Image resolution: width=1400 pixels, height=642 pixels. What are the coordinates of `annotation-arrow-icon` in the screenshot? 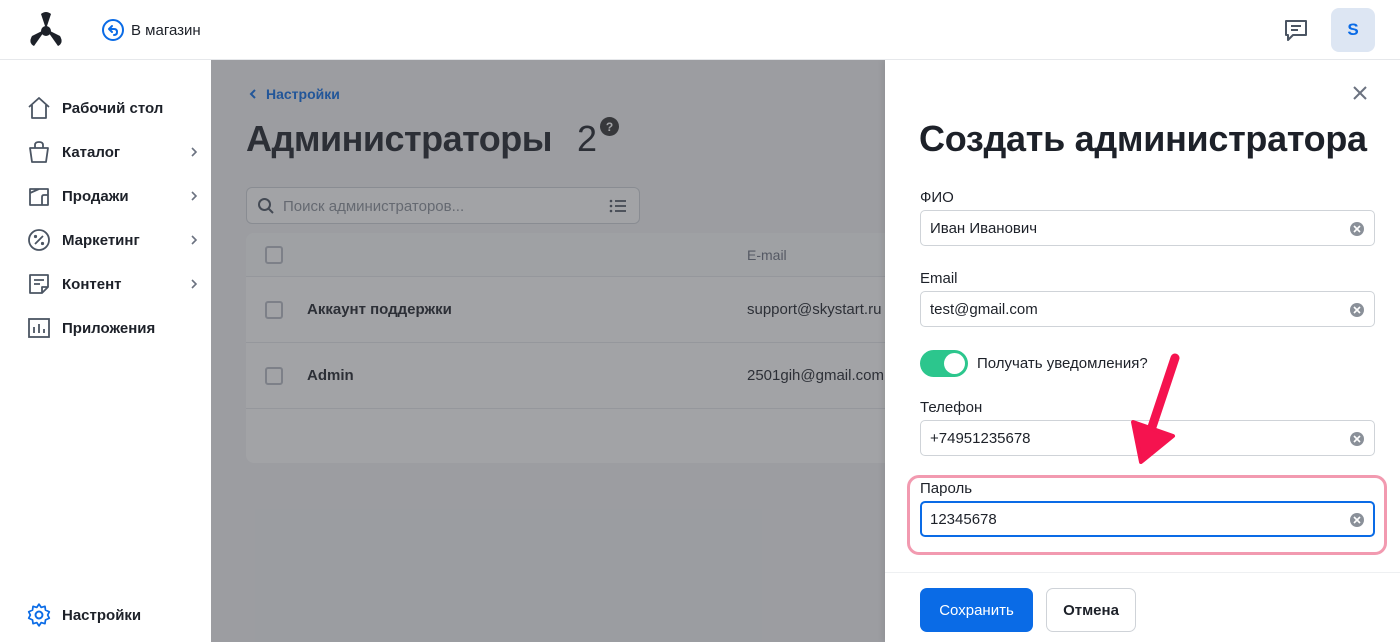 It's located at (1155, 408).